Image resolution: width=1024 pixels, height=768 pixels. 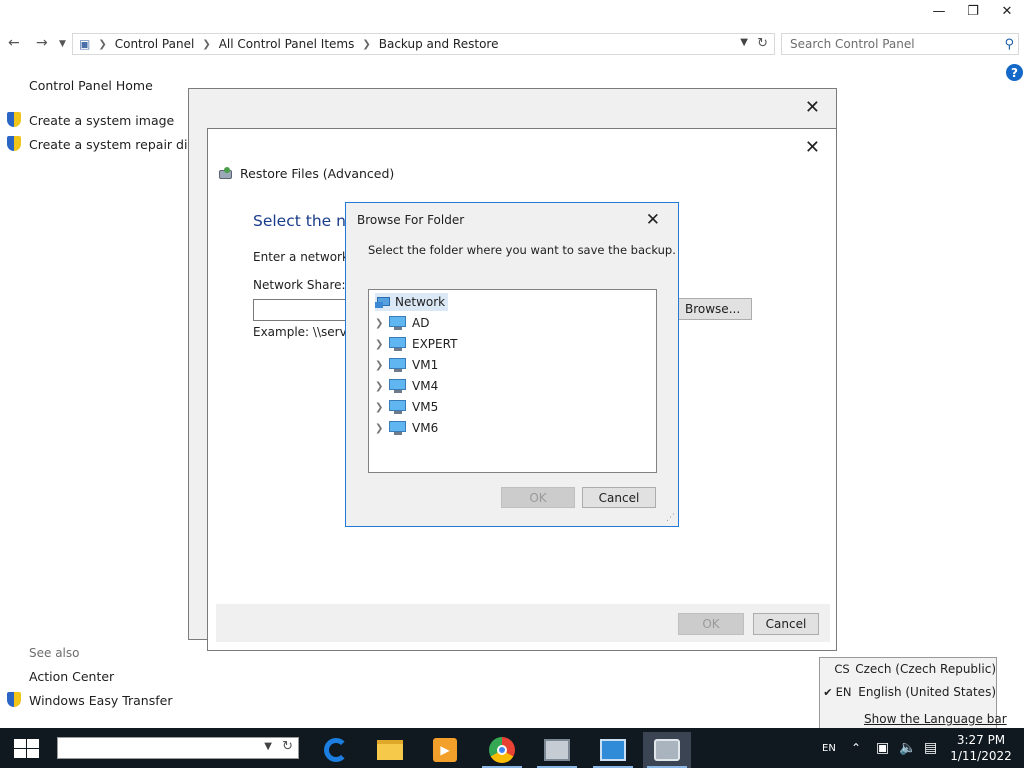 I want to click on create-repair-disc-link: Create a system repair disc, so click(x=103, y=144).